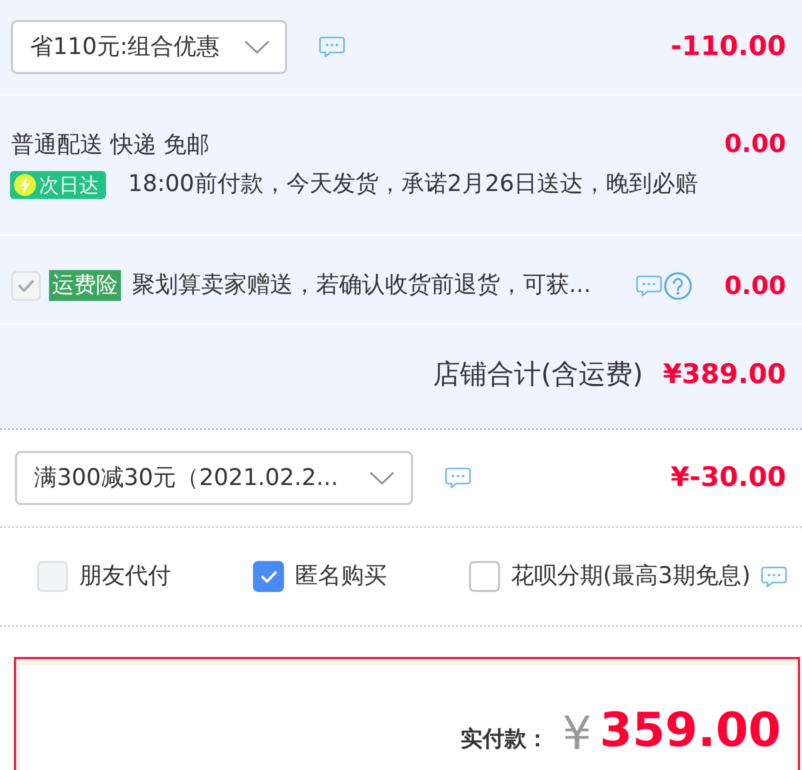 Image resolution: width=802 pixels, height=770 pixels. What do you see at coordinates (631, 577) in the screenshot?
I see `option-label: 花呗分期(最高3期免息)` at bounding box center [631, 577].